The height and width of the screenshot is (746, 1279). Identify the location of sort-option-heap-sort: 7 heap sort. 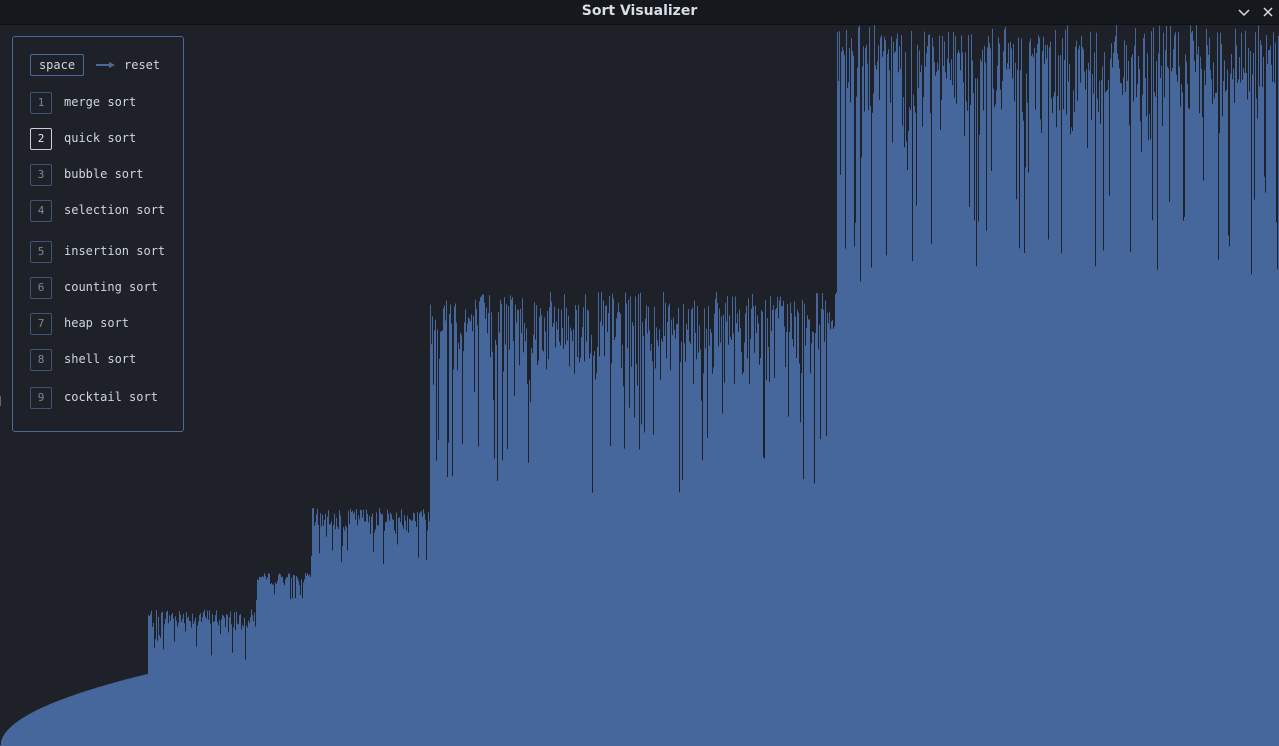
(105, 325).